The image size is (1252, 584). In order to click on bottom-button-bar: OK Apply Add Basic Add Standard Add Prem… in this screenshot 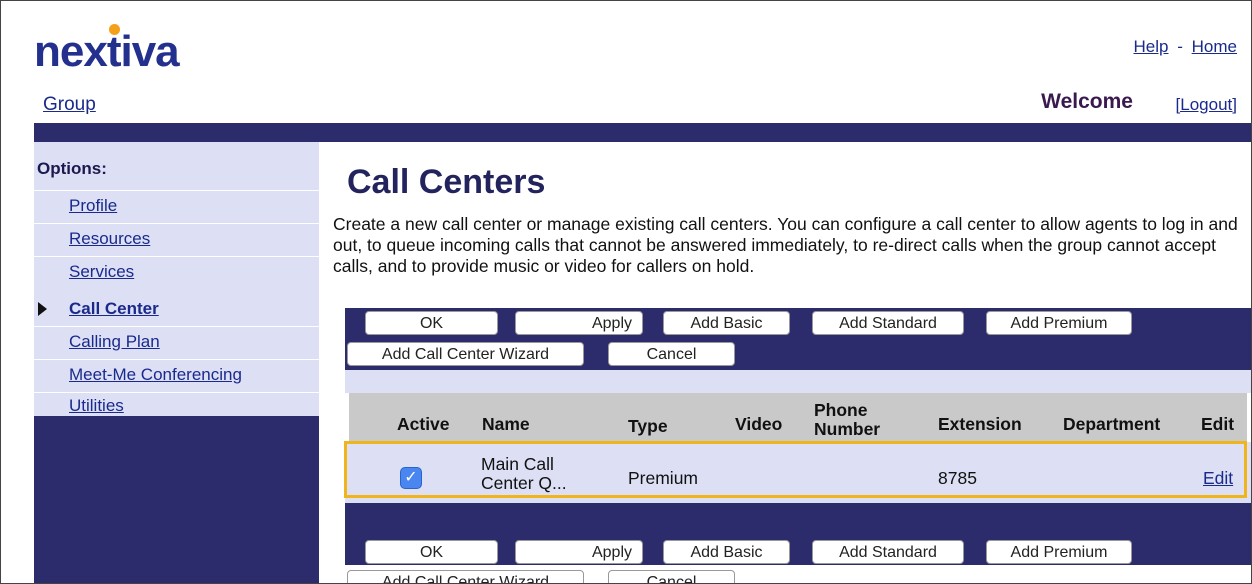, I will do `click(798, 543)`.